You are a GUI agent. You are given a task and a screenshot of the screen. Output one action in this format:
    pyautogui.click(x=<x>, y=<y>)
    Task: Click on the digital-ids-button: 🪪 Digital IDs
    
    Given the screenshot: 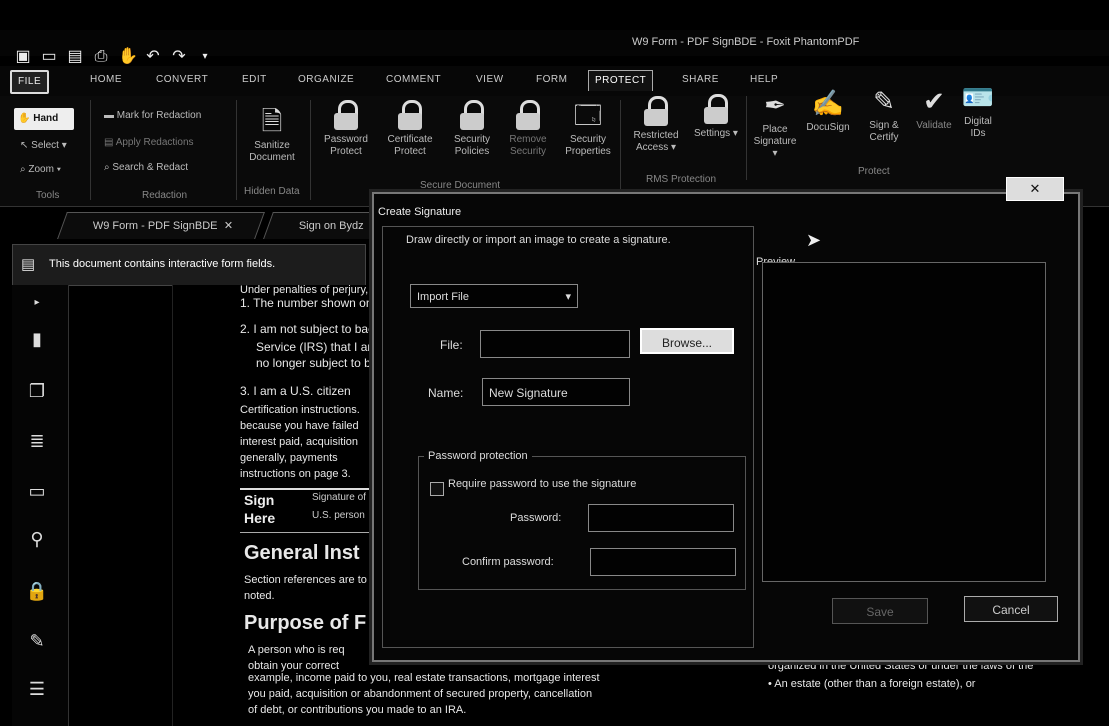 What is the action you would take?
    pyautogui.click(x=978, y=111)
    